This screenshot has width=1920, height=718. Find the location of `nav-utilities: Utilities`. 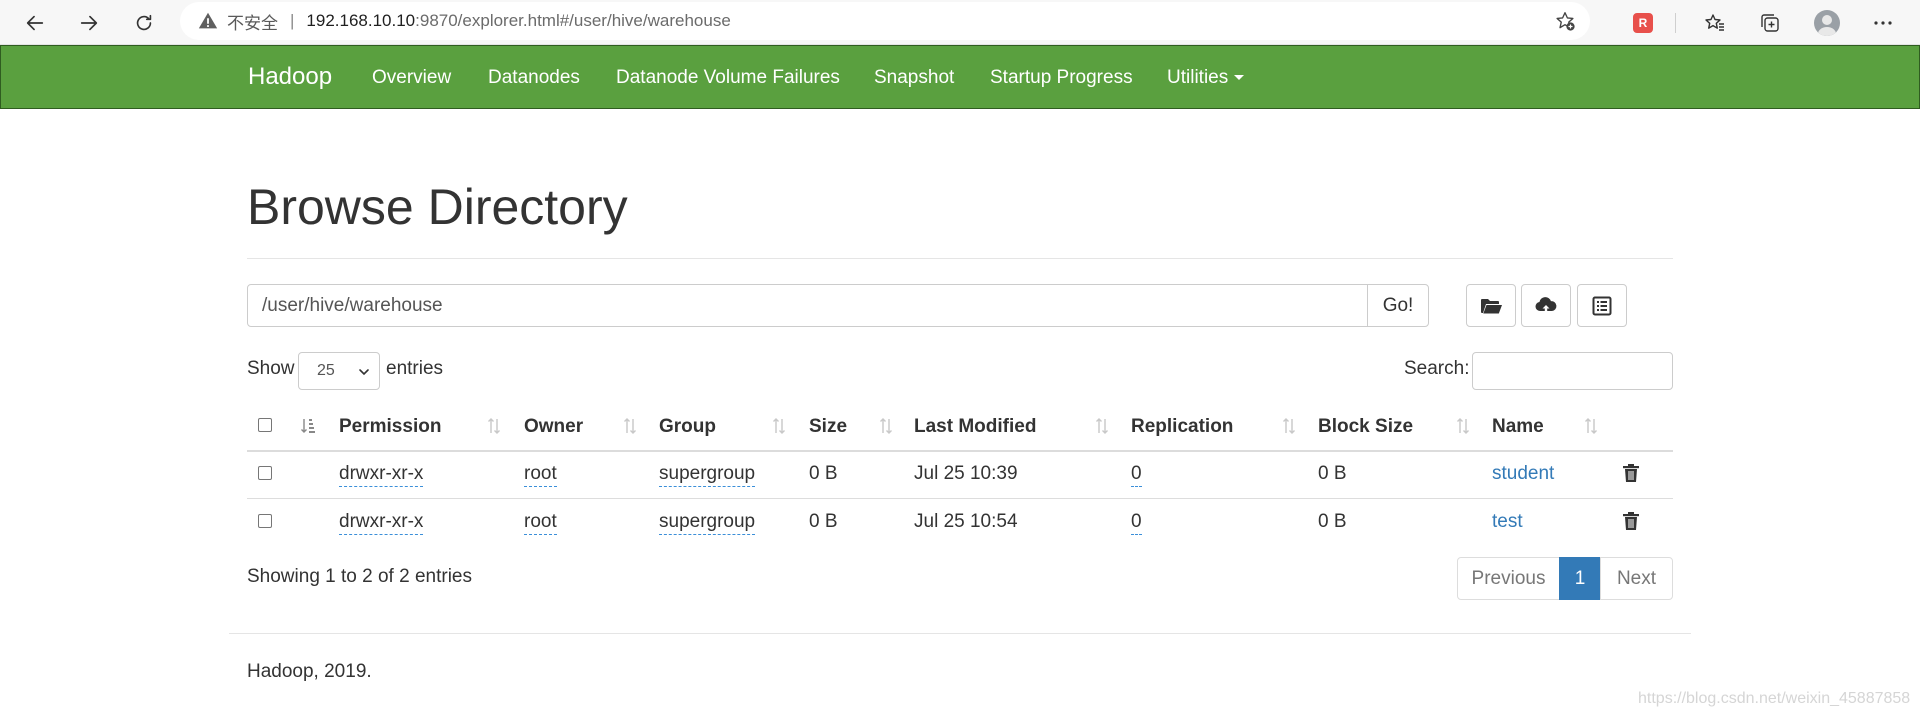

nav-utilities: Utilities is located at coordinates (1206, 78).